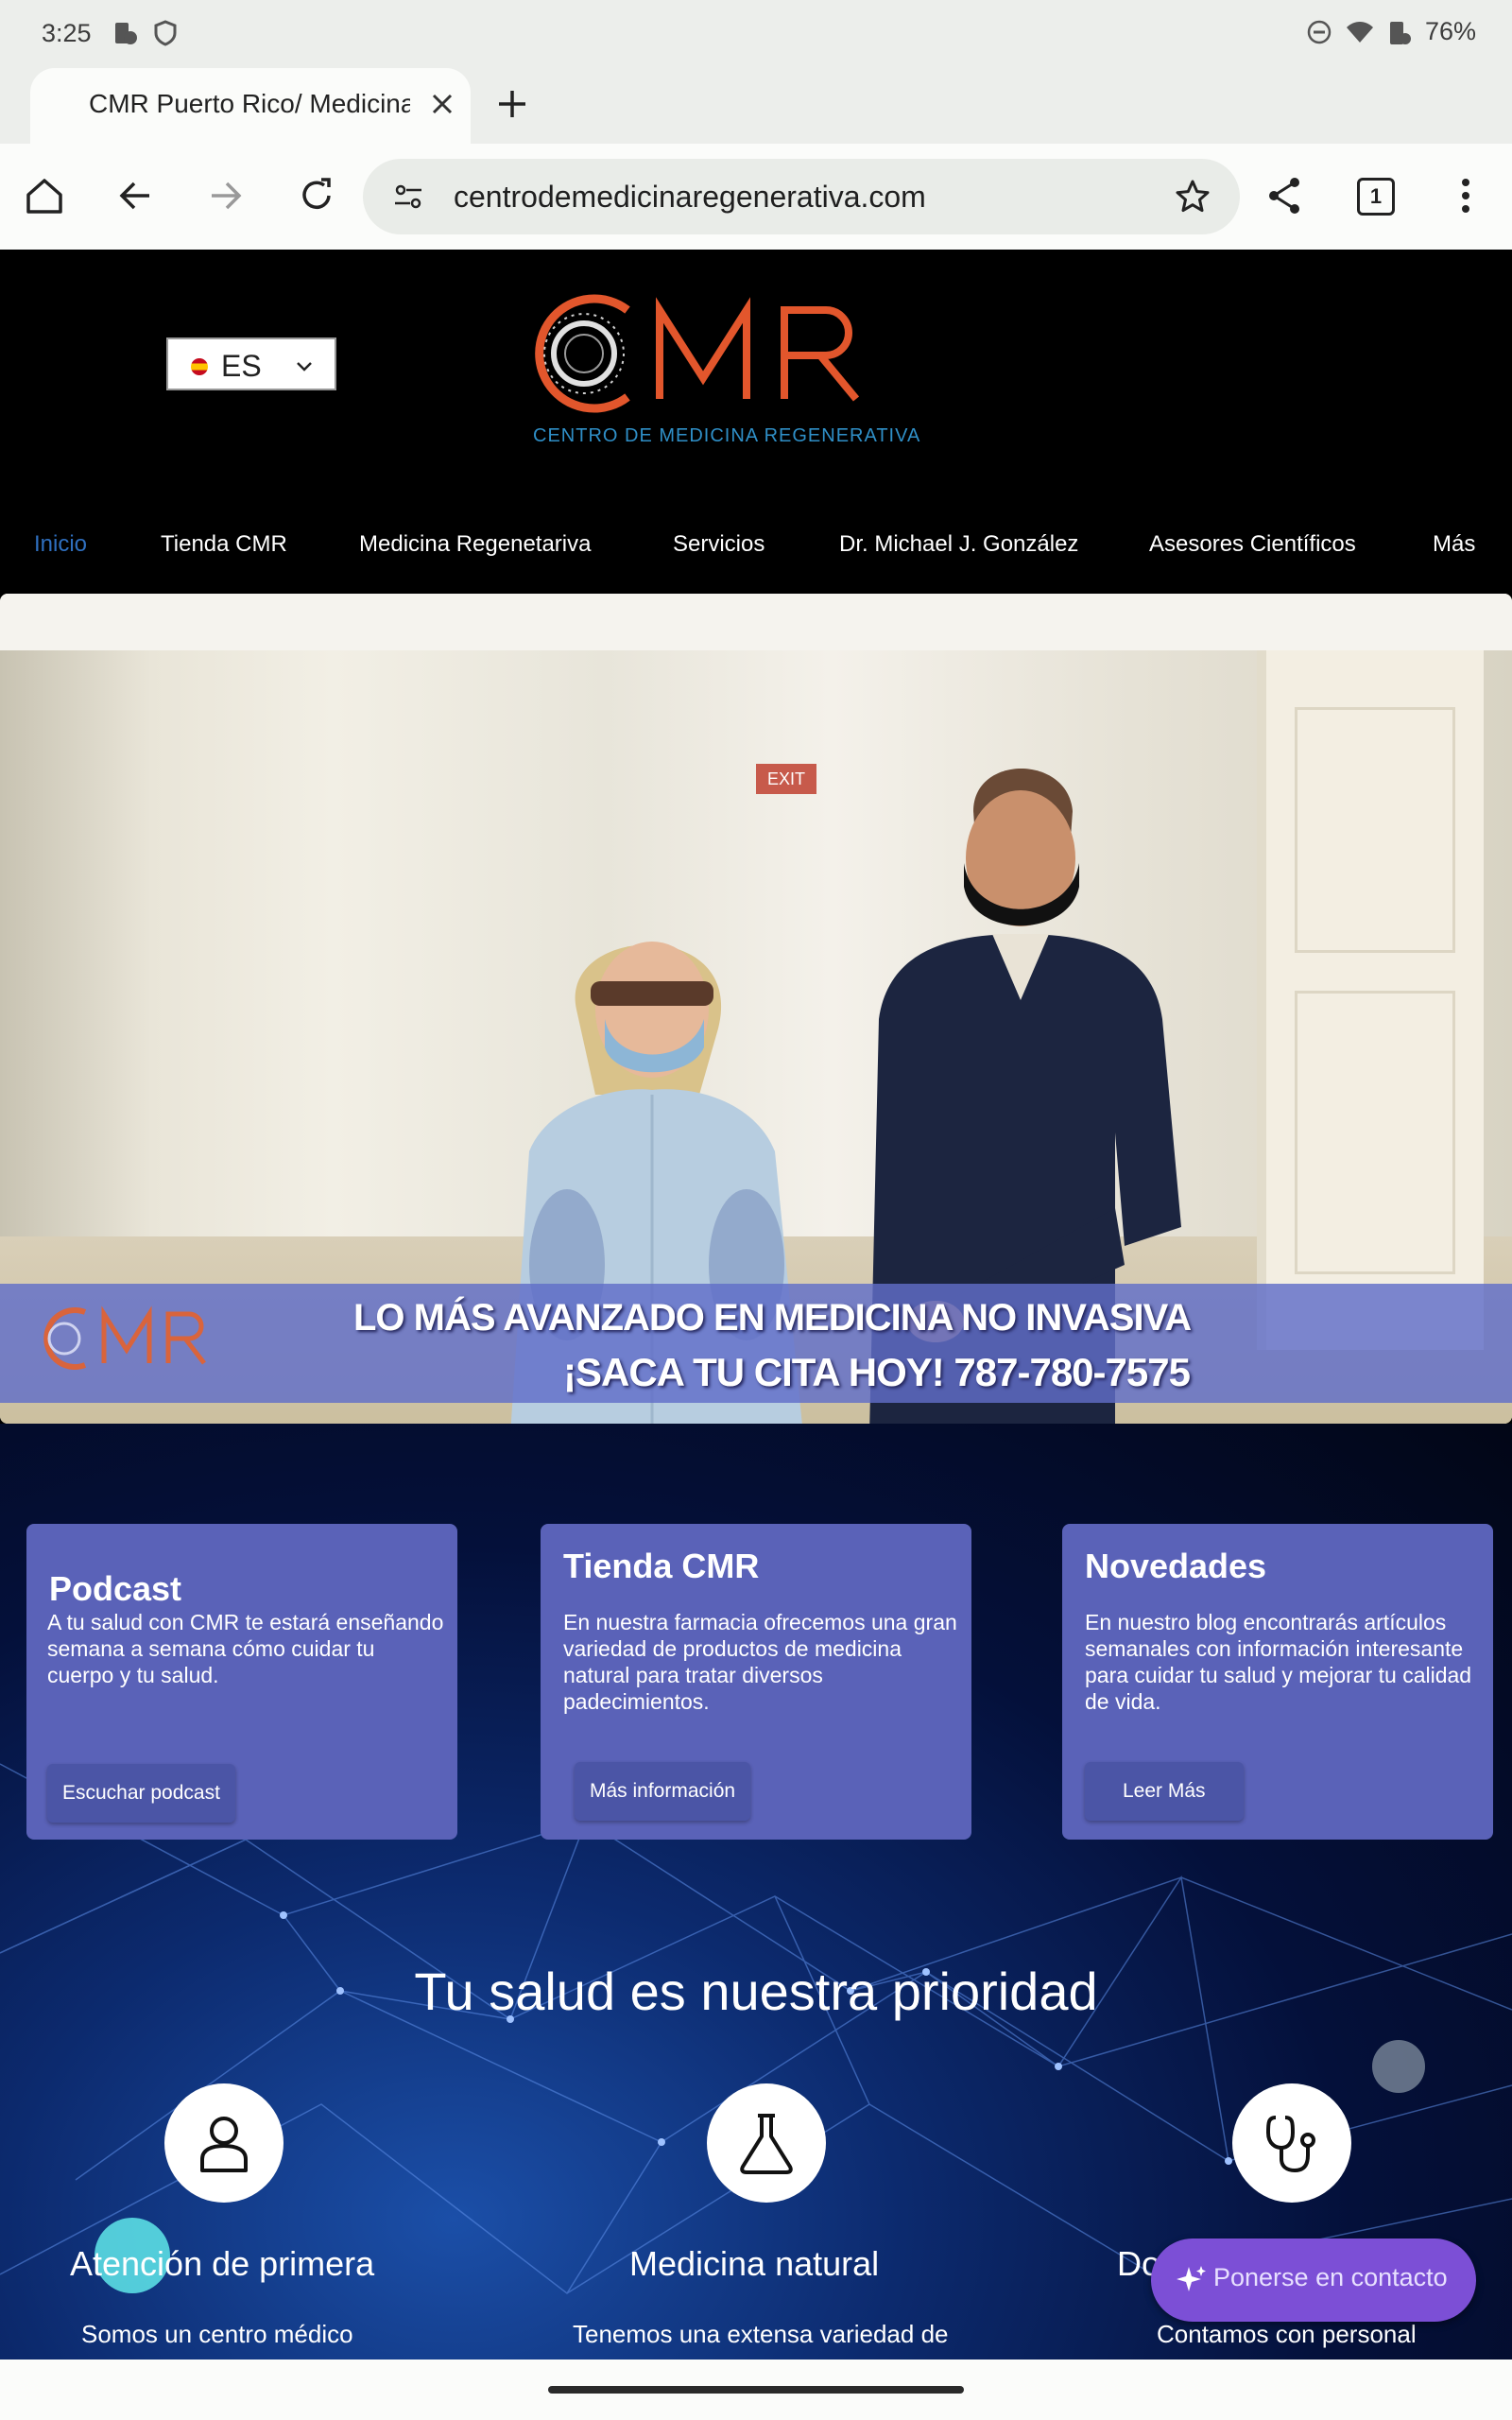  I want to click on nav-mas: Más, so click(1454, 544).